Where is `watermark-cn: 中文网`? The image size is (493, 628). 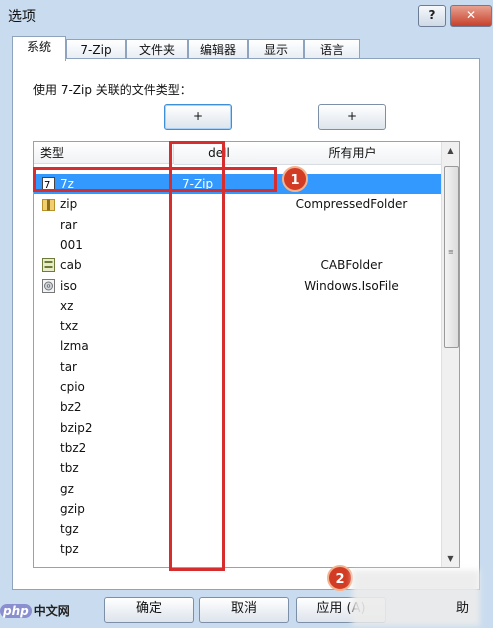
watermark-cn: 中文网 is located at coordinates (51, 611).